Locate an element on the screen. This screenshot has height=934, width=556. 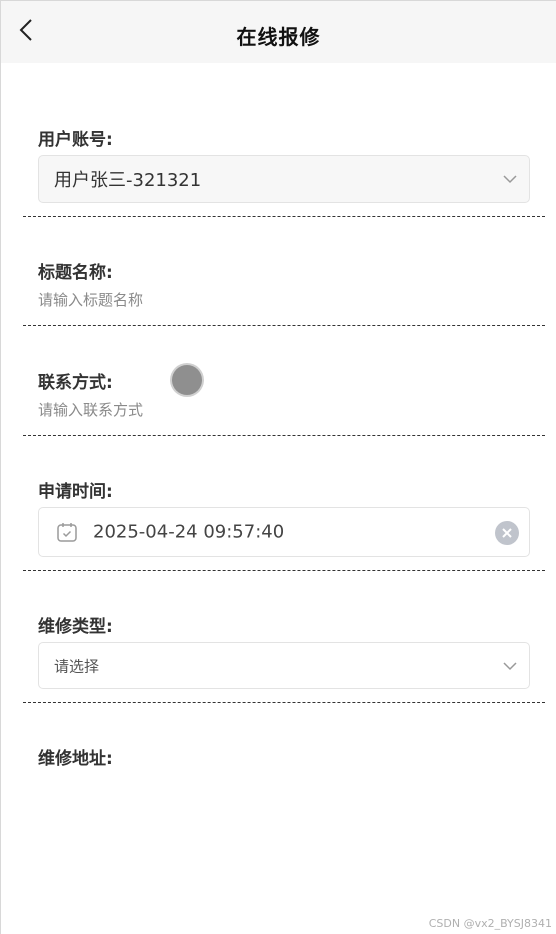
user-account-select: 用户张三-321321 is located at coordinates (284, 179).